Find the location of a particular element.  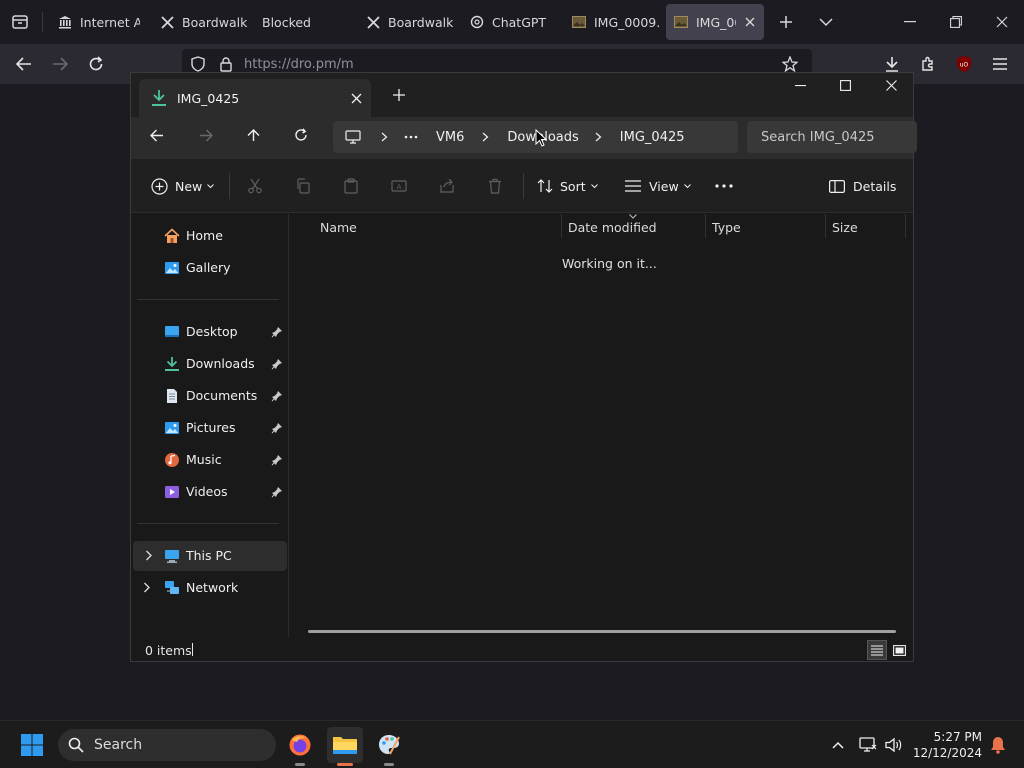

archive-icon is located at coordinates (65, 22).